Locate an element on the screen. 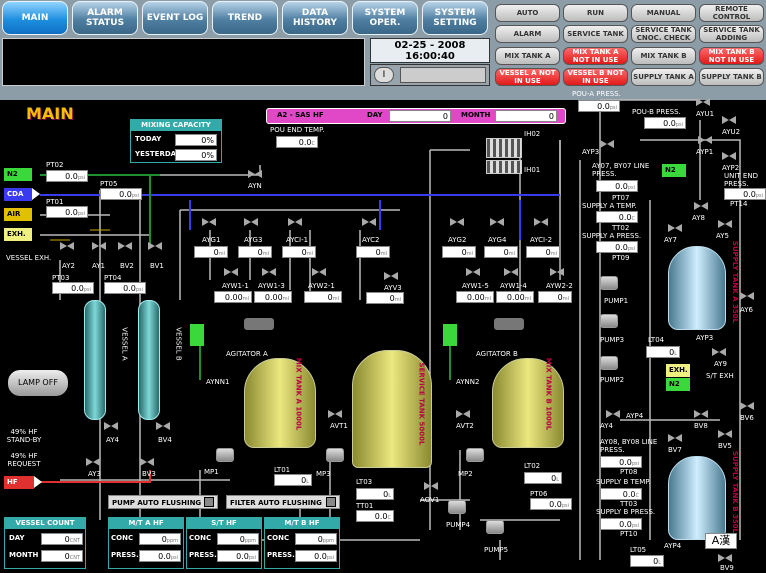  ayp3b-label: AYP3 is located at coordinates (705, 338).